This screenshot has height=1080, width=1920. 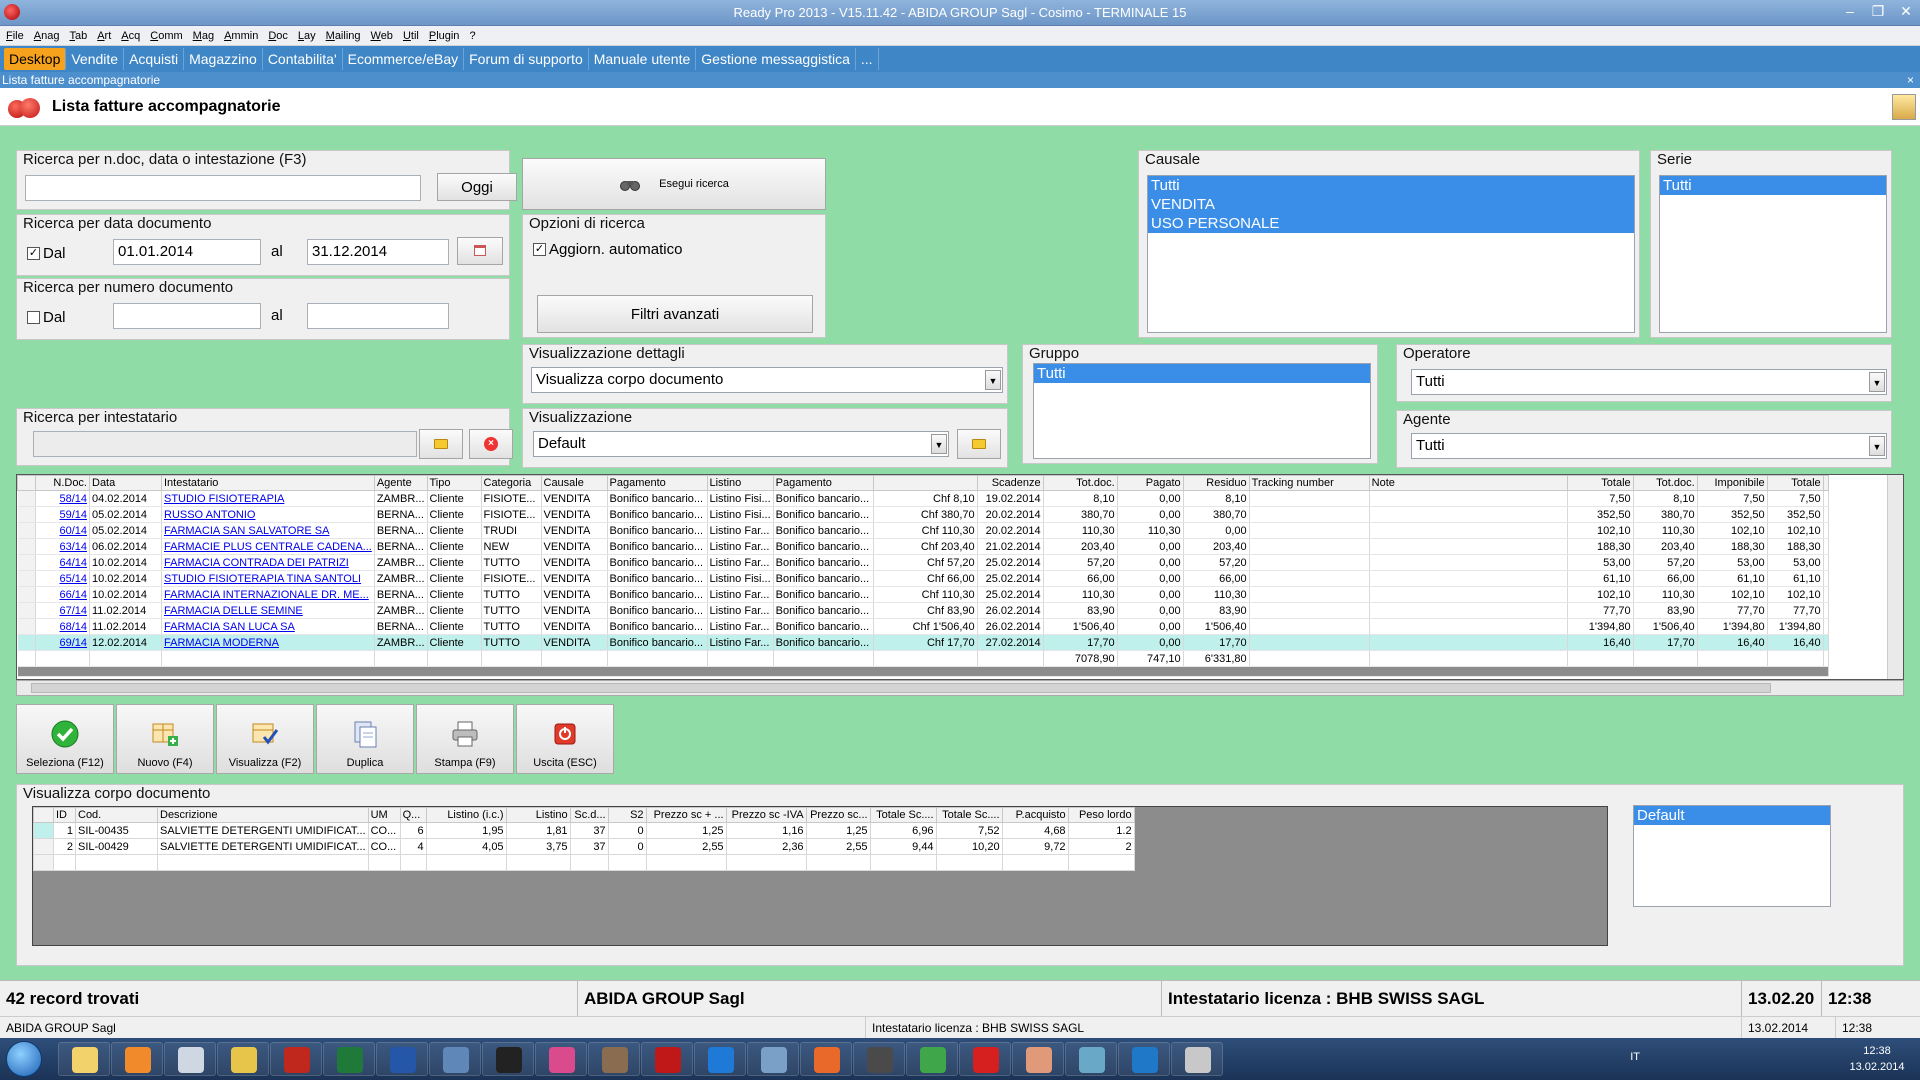 I want to click on table-cell: 65/14, so click(x=62, y=578).